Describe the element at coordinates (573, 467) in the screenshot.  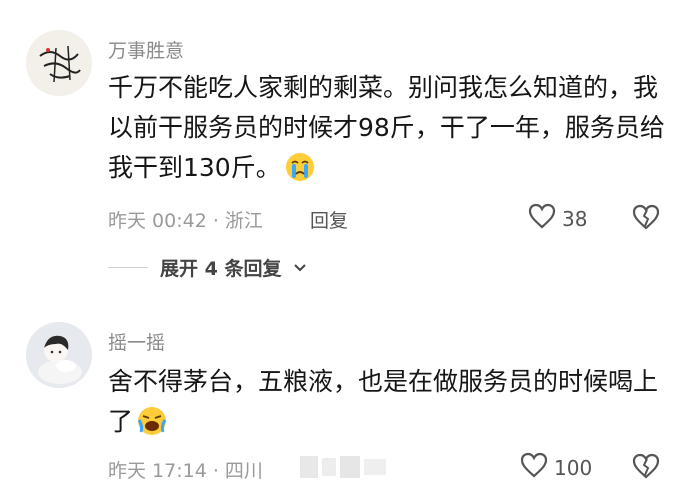
I see `like-count: 100` at that location.